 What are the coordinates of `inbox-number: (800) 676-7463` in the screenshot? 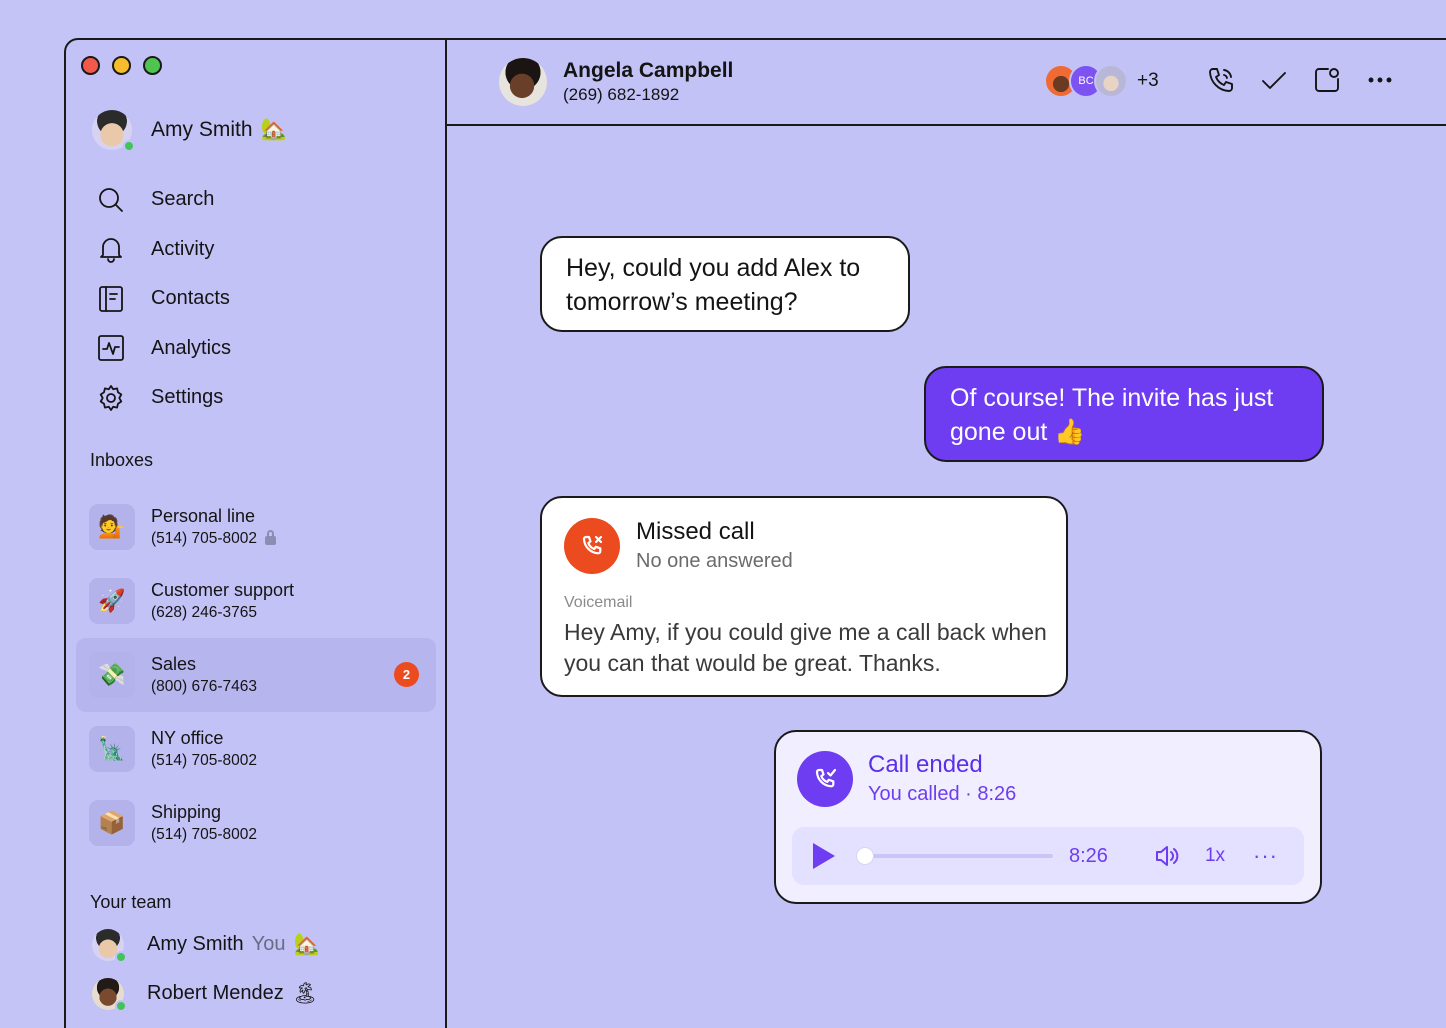 It's located at (204, 686).